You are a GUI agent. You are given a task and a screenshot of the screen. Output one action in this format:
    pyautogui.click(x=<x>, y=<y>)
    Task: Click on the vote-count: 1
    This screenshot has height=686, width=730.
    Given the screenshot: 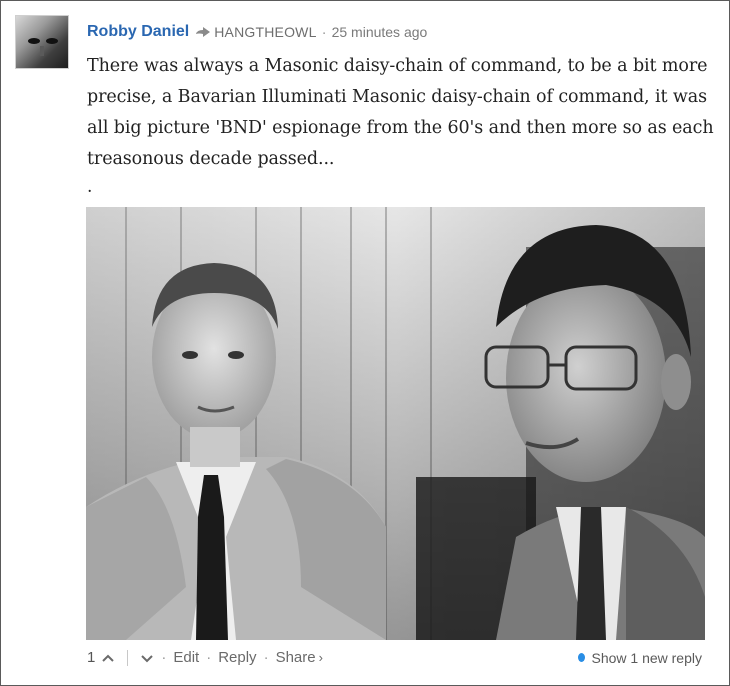 What is the action you would take?
    pyautogui.click(x=91, y=657)
    